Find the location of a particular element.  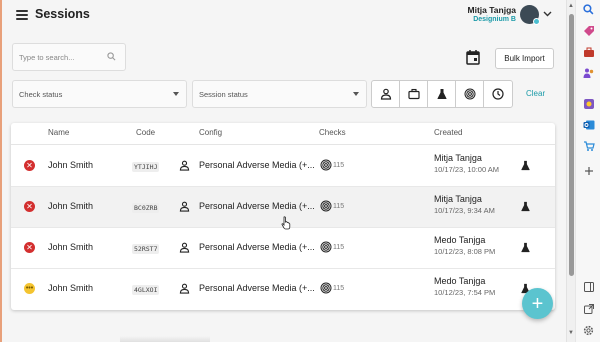

toolbox-icon is located at coordinates (588, 51).